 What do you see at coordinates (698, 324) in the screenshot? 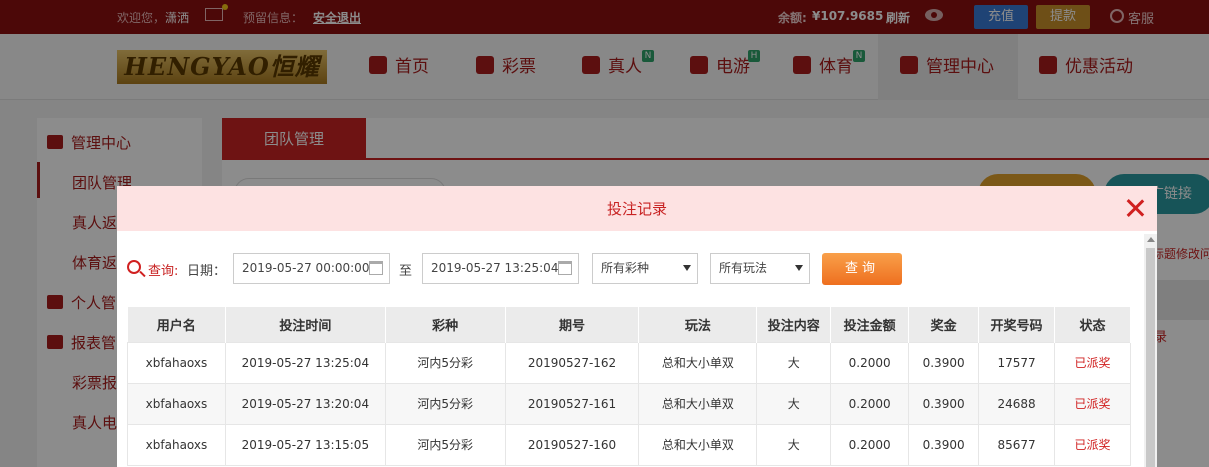
I see `col-play: 玩法` at bounding box center [698, 324].